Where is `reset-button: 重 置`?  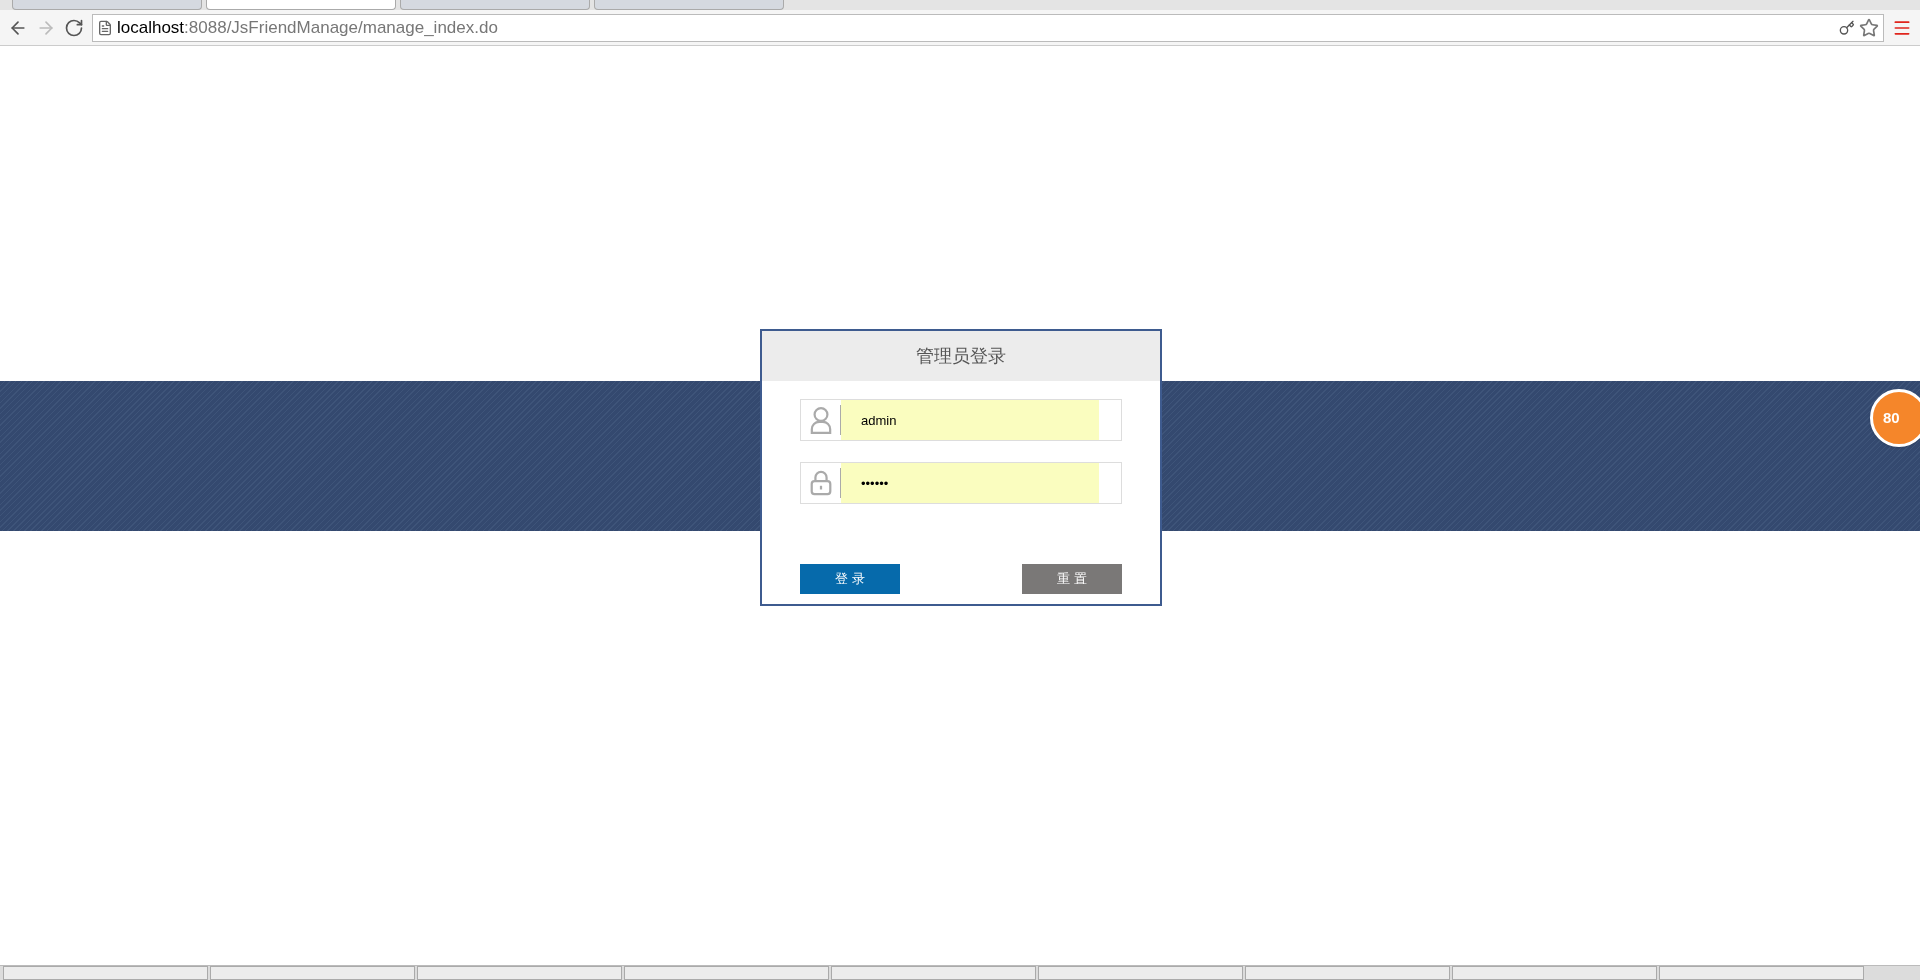 reset-button: 重 置 is located at coordinates (1072, 579).